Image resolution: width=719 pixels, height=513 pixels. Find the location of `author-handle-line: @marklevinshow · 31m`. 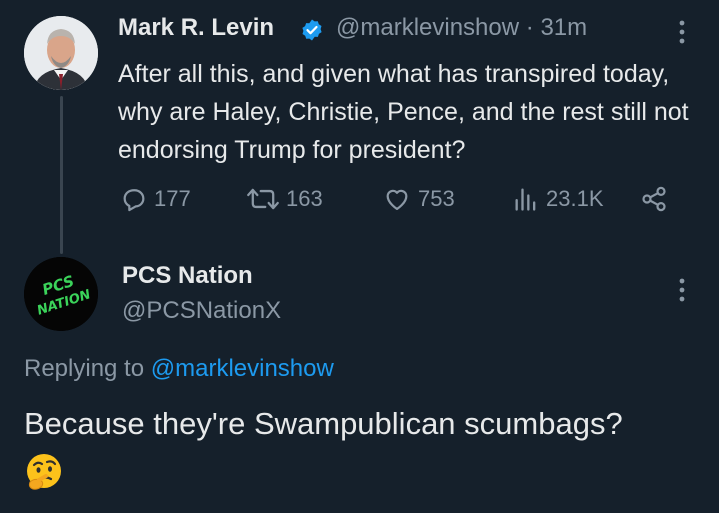

author-handle-line: @marklevinshow · 31m is located at coordinates (461, 28).